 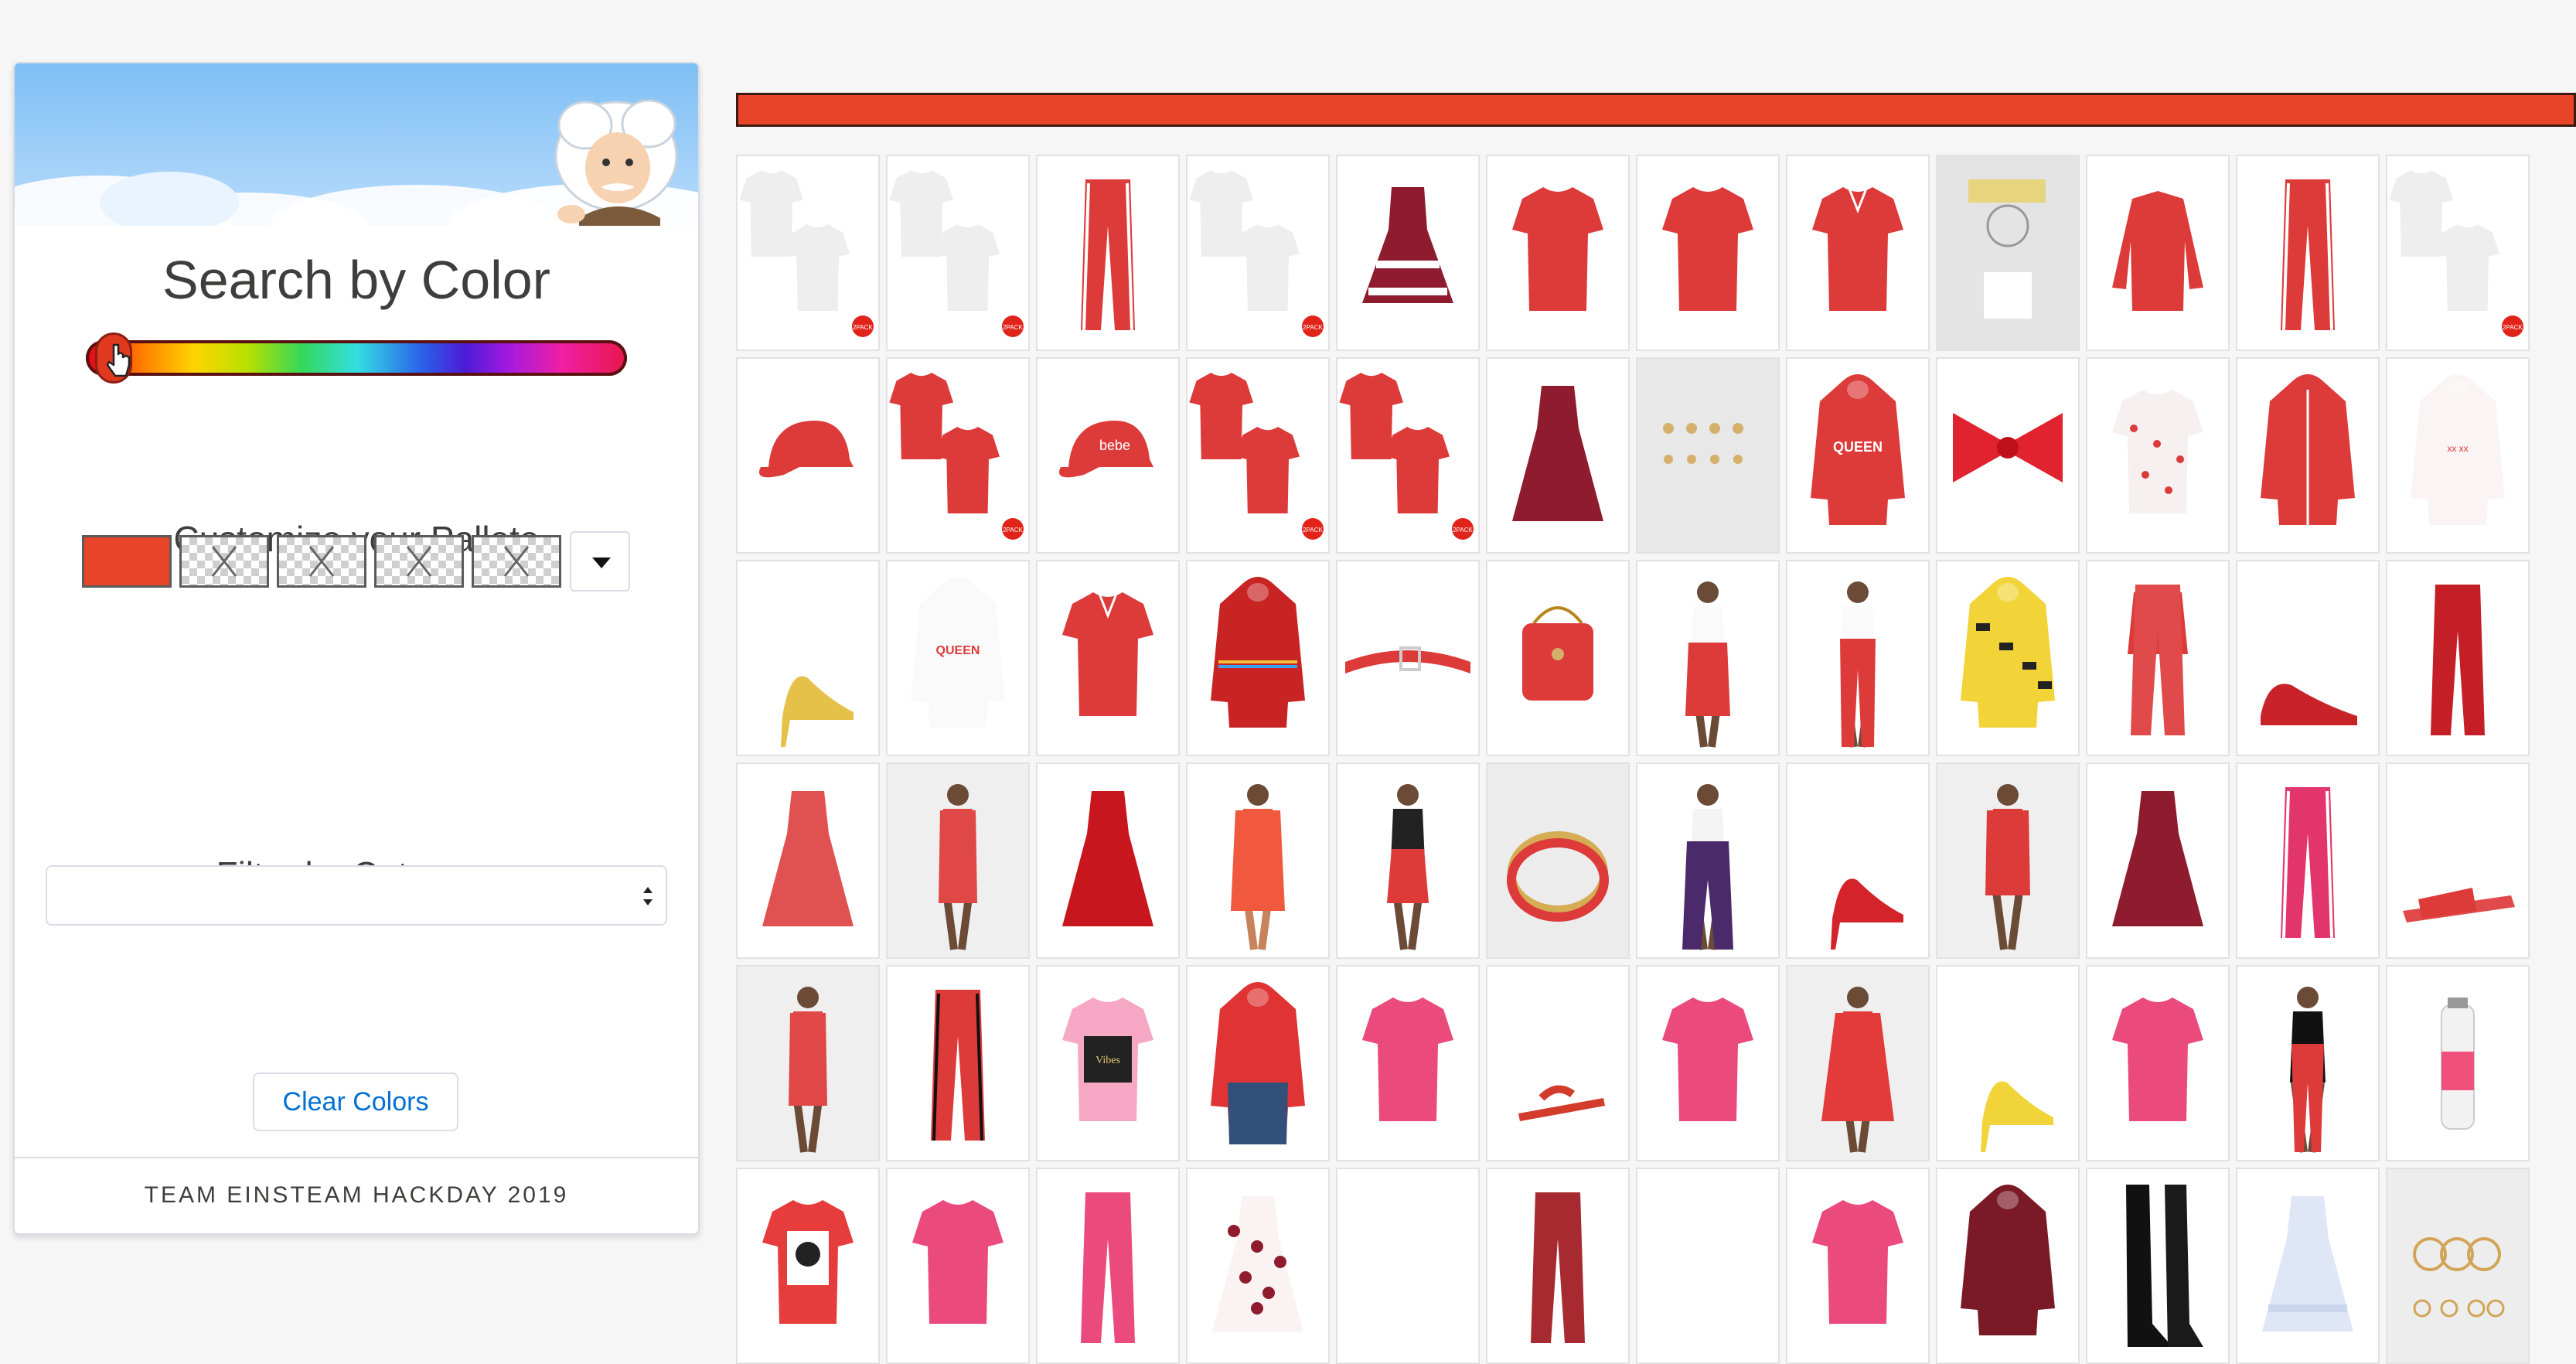 What do you see at coordinates (1558, 1063) in the screenshot?
I see `product-tile-red-sandal` at bounding box center [1558, 1063].